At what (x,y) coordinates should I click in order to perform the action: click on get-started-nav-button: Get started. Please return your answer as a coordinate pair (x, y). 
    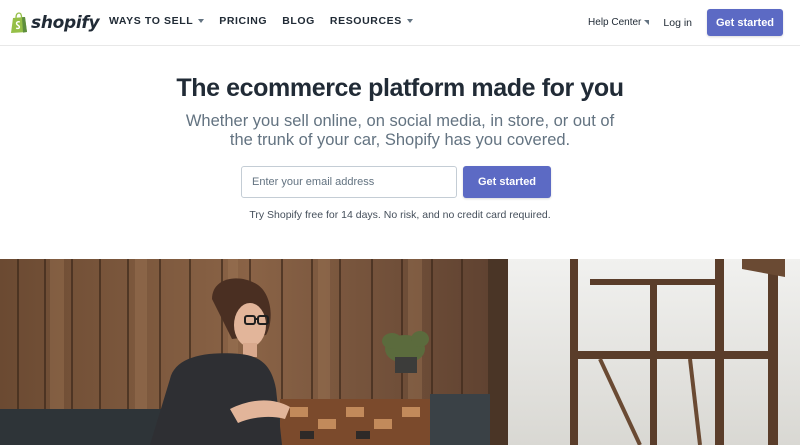
    Looking at the image, I should click on (745, 22).